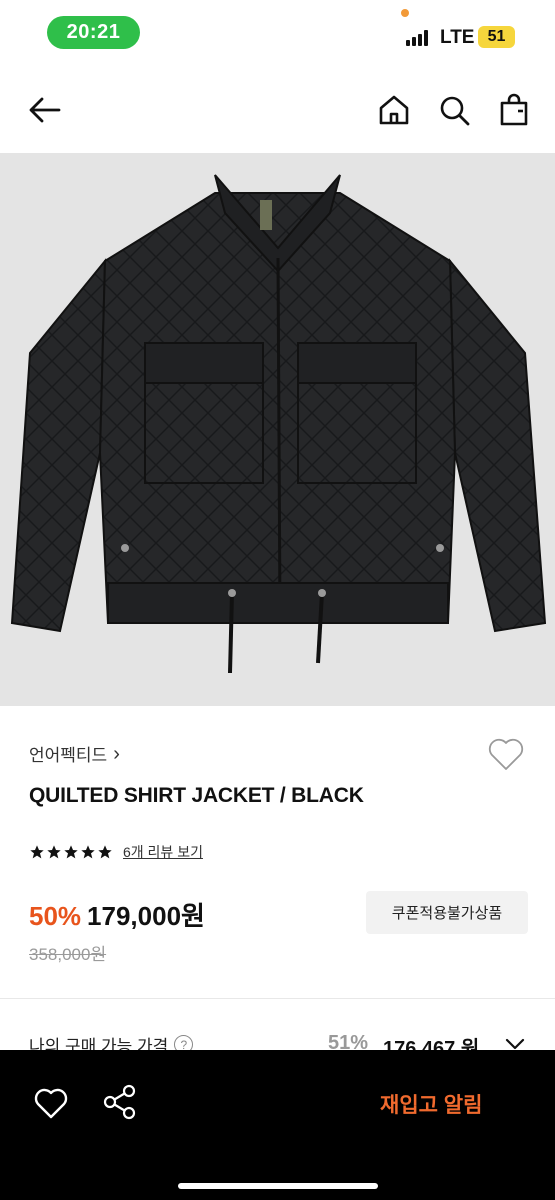 The height and width of the screenshot is (1200, 555). Describe the element at coordinates (146, 916) in the screenshot. I see `sale-price: 179,000원` at that location.